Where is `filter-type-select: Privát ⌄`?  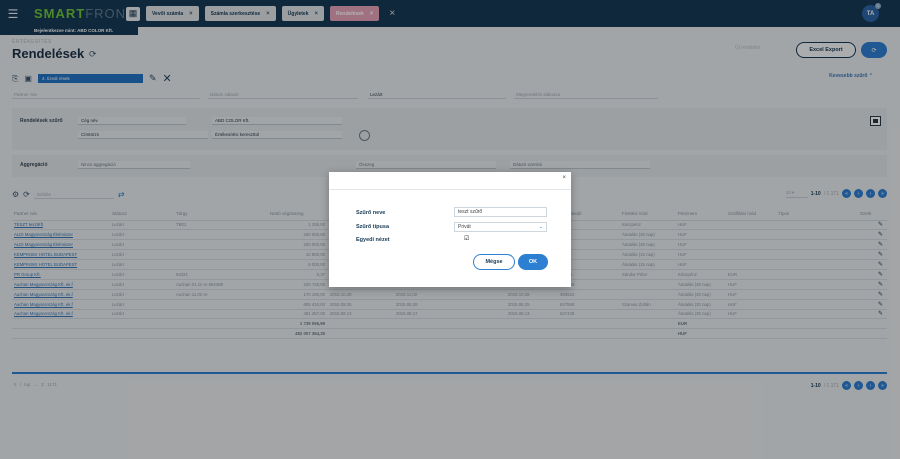
filter-type-select: Privát ⌄ is located at coordinates (500, 227).